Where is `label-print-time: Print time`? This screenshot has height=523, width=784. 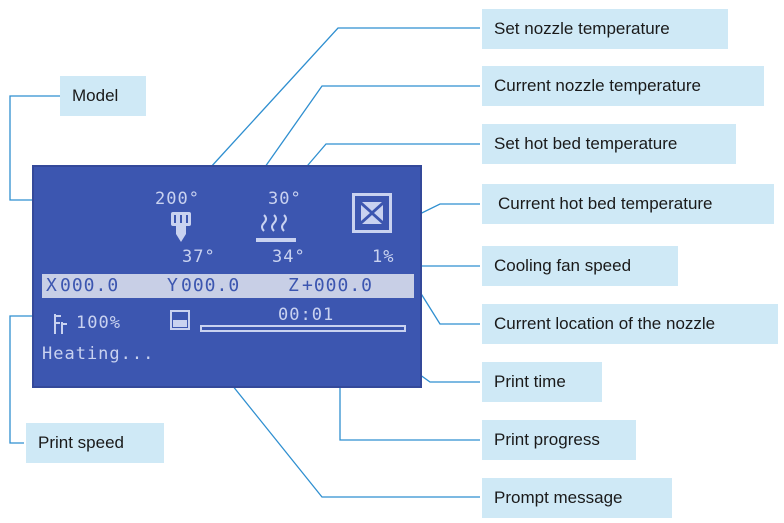
label-print-time: Print time is located at coordinates (542, 382).